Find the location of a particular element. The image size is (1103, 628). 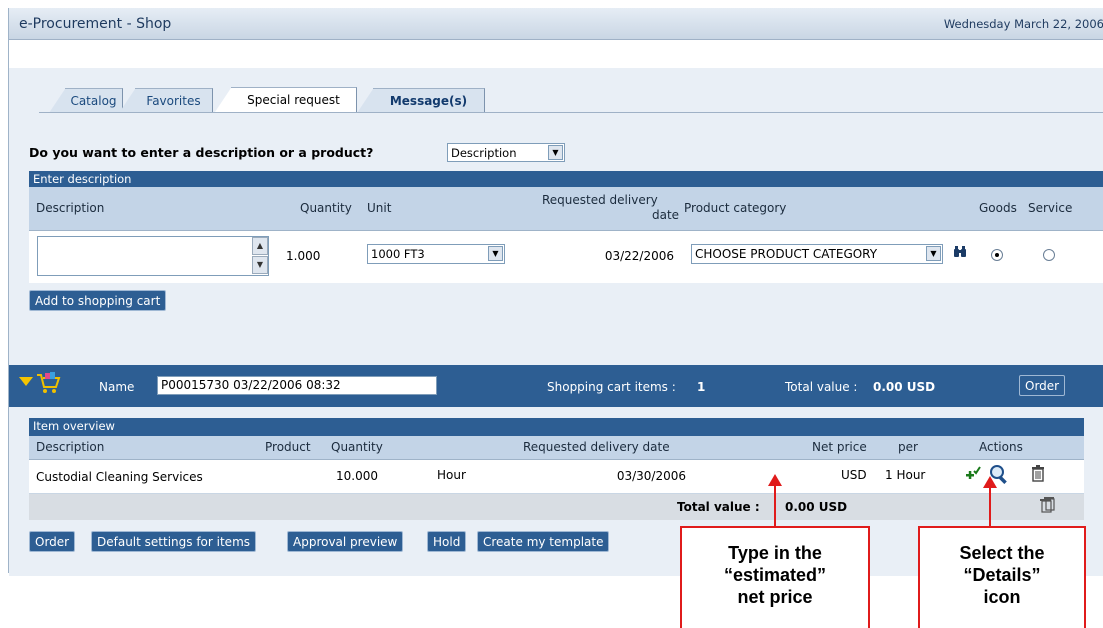

tab-favorites: Favorites is located at coordinates (166, 100).